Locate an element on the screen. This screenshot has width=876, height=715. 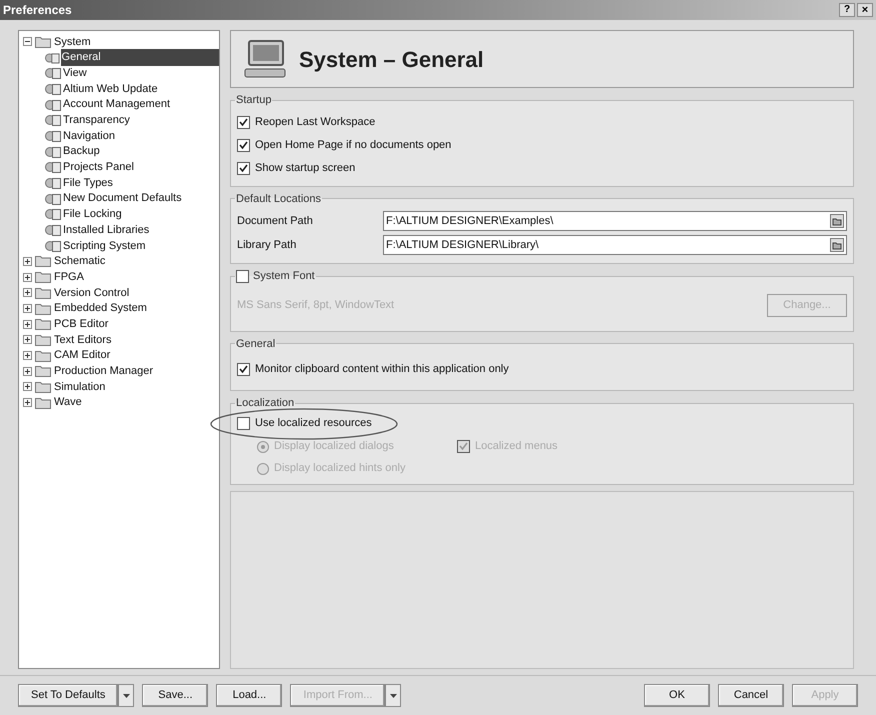
tree-item: Projects Panel is located at coordinates (98, 167).